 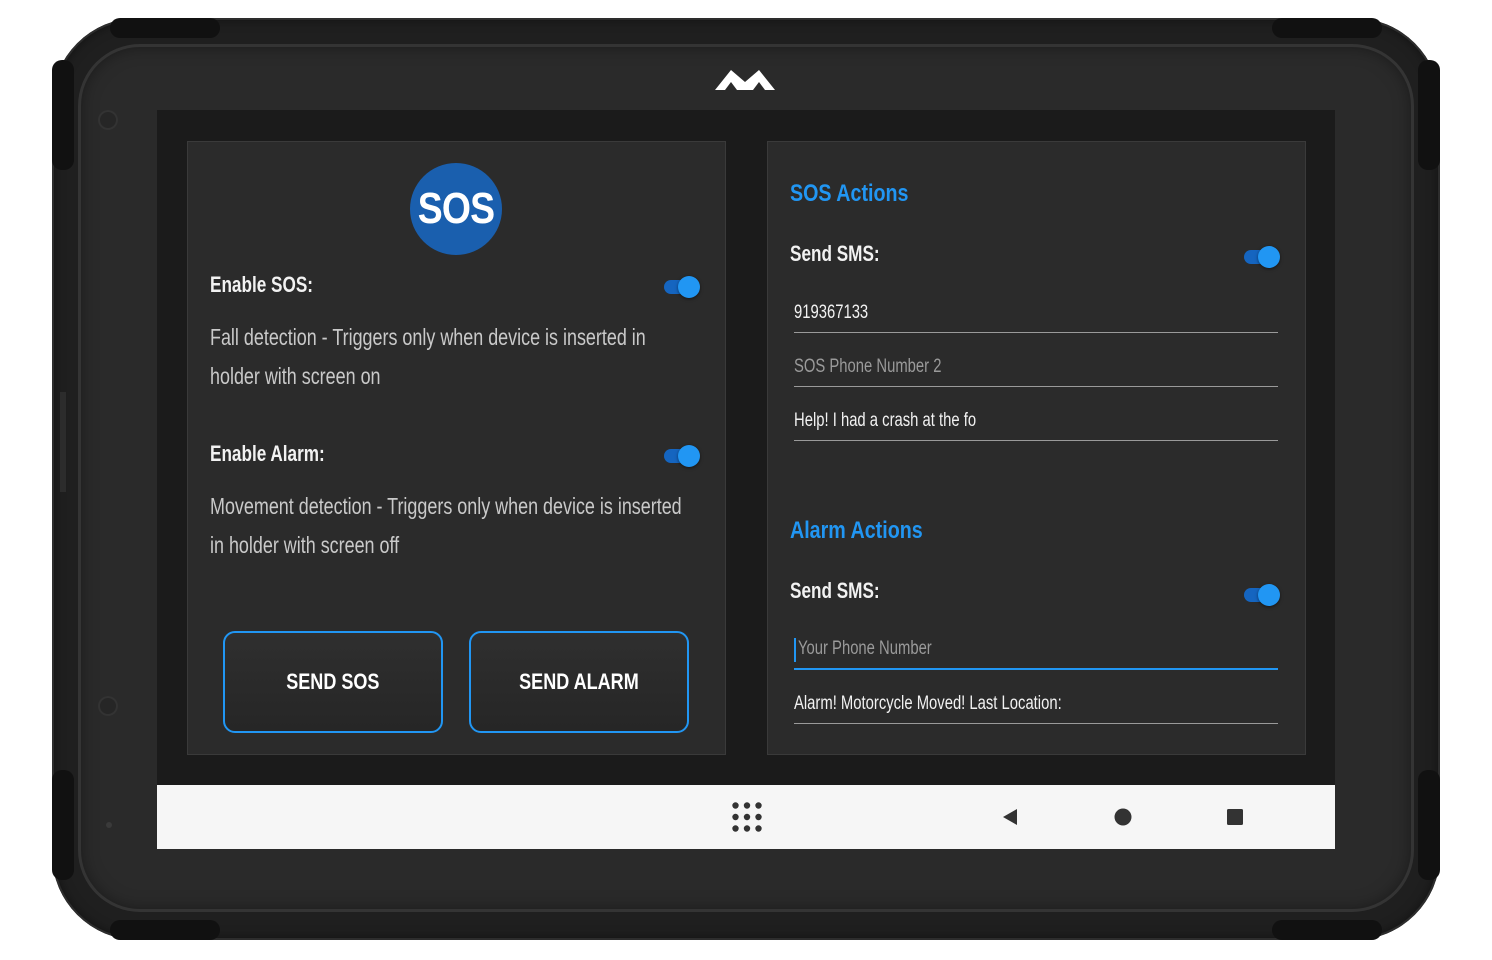 I want to click on sos-phone-number-1-field: 919367133, so click(x=1036, y=312).